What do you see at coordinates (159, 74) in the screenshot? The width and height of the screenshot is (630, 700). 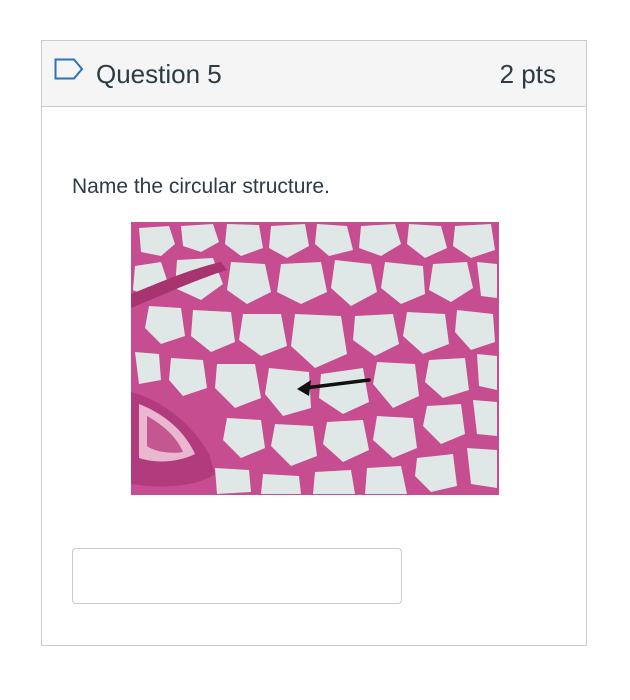 I see `question-title: Question 5` at bounding box center [159, 74].